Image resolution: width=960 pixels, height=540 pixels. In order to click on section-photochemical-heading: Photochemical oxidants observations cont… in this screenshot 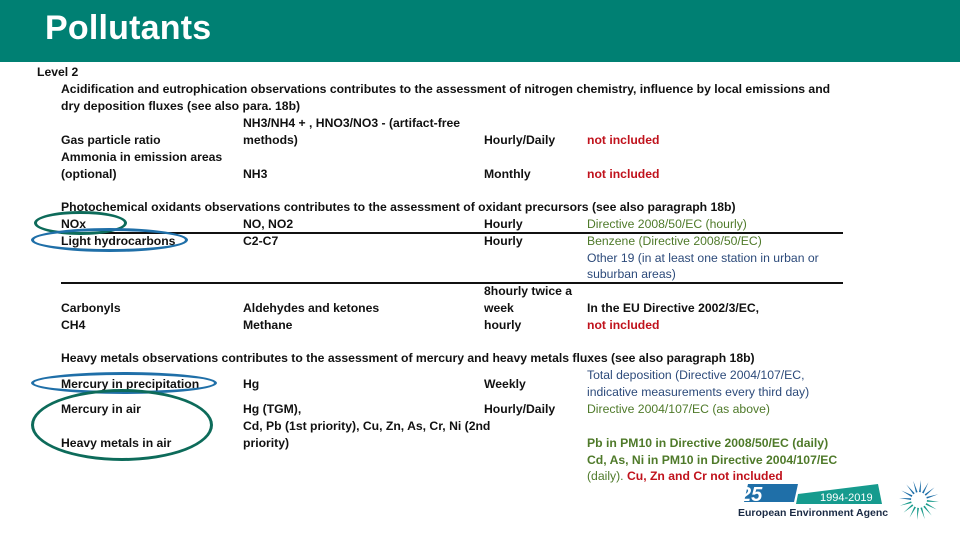, I will do `click(398, 207)`.